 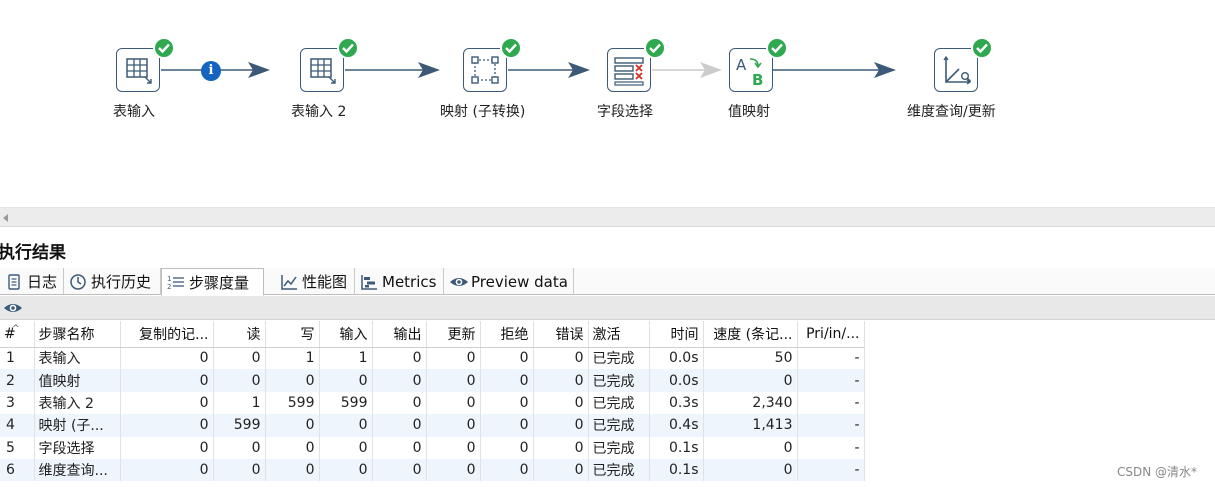 What do you see at coordinates (77, 380) in the screenshot?
I see `cell-step-name: 值映射` at bounding box center [77, 380].